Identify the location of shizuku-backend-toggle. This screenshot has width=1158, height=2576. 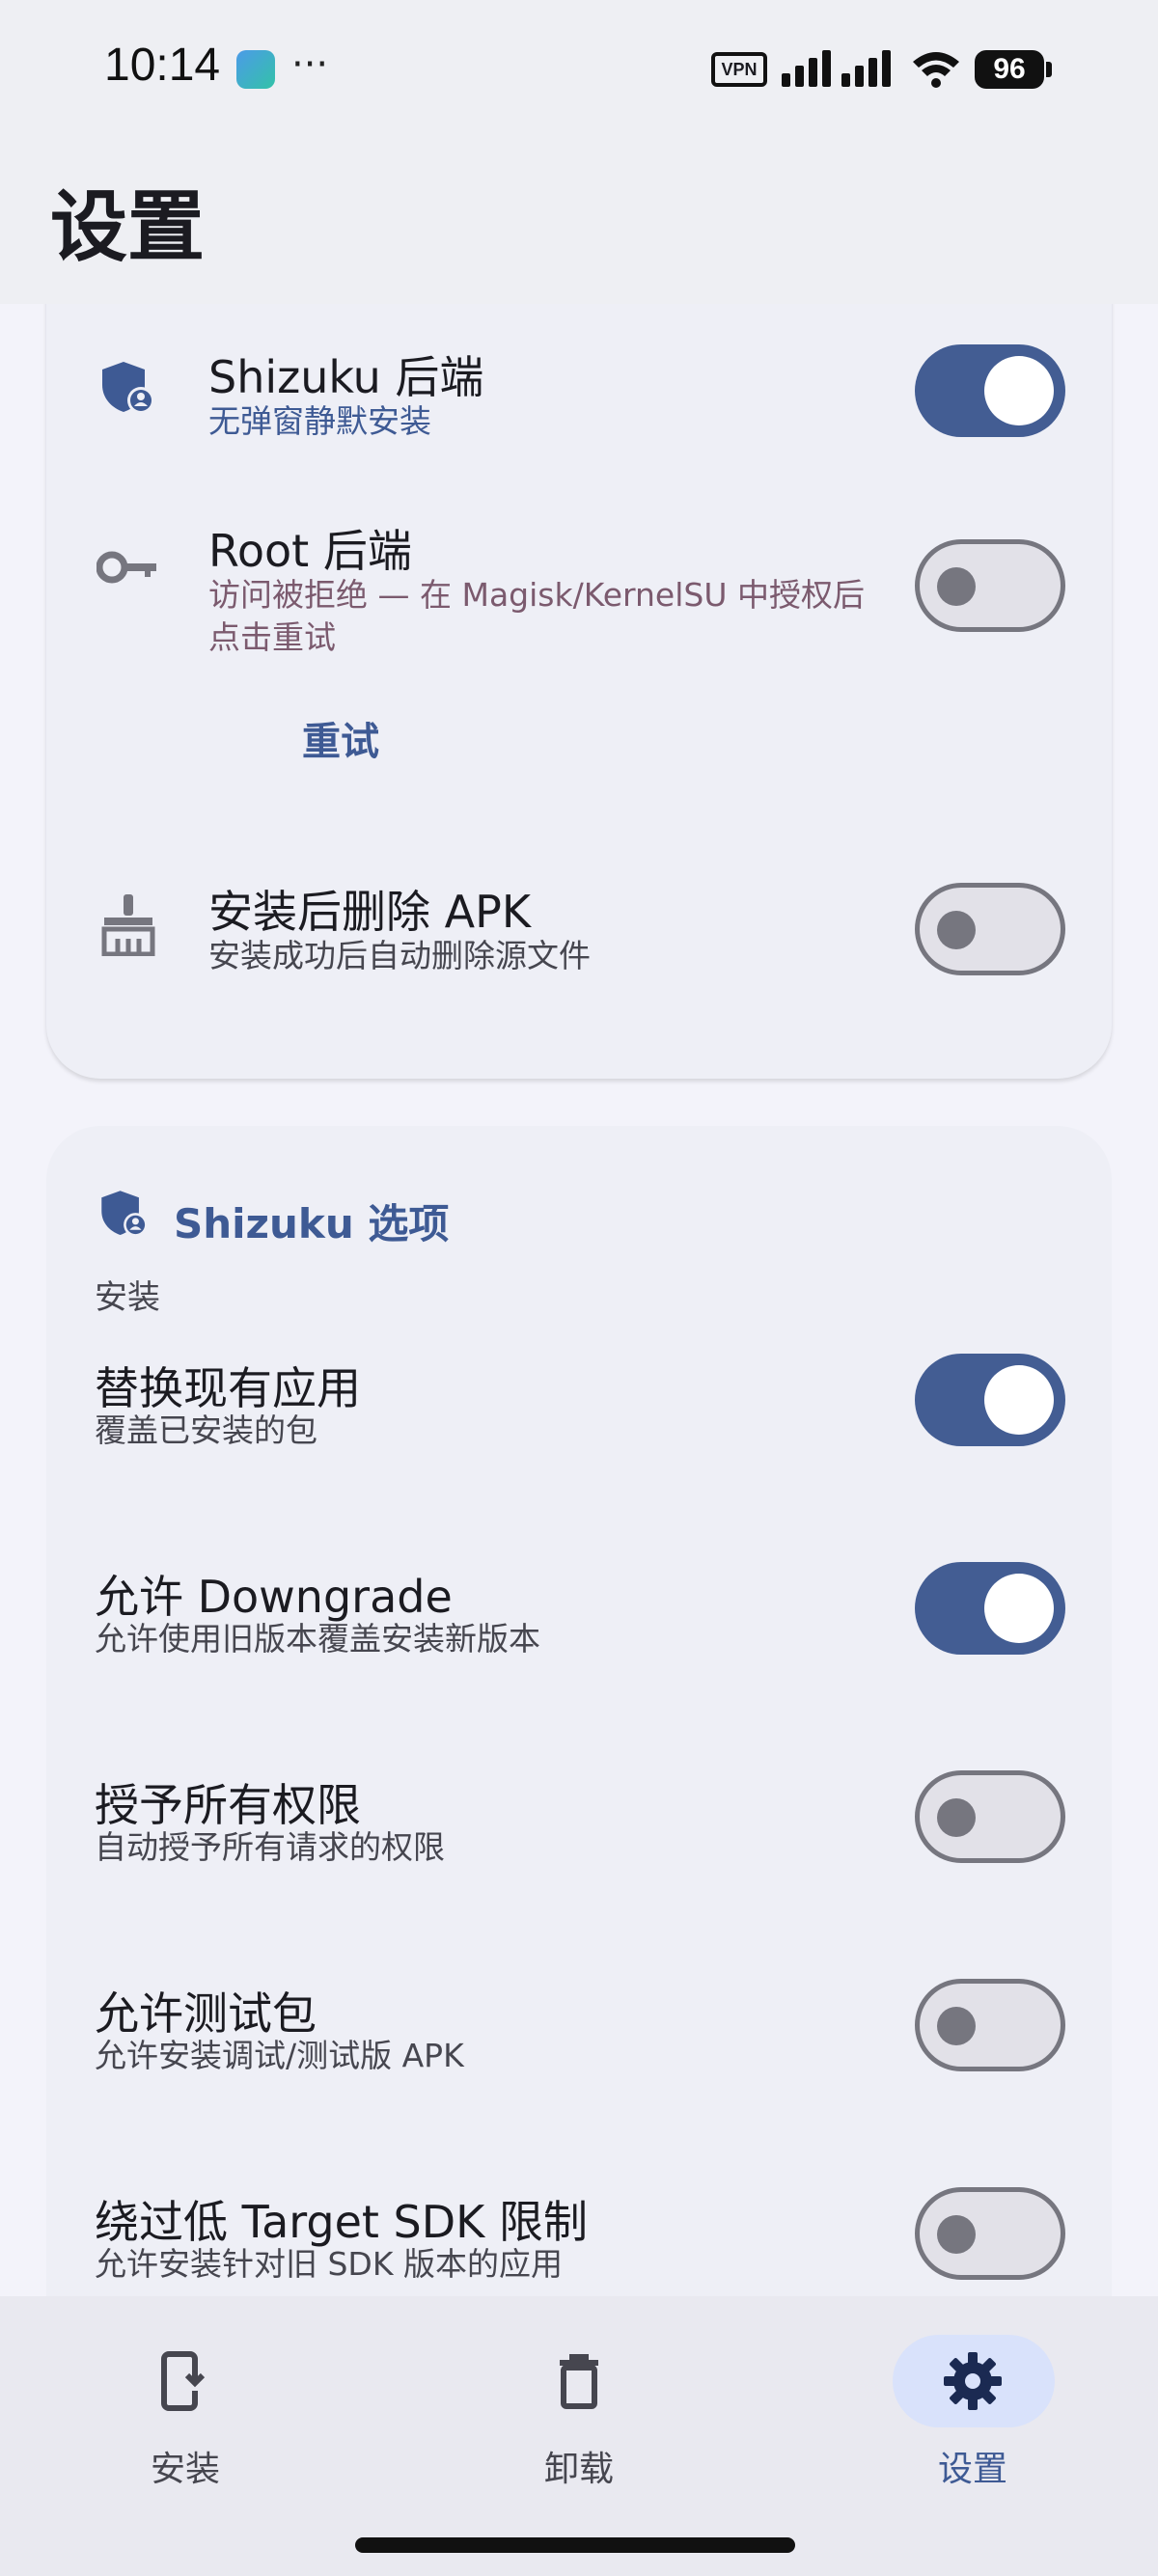
(990, 391).